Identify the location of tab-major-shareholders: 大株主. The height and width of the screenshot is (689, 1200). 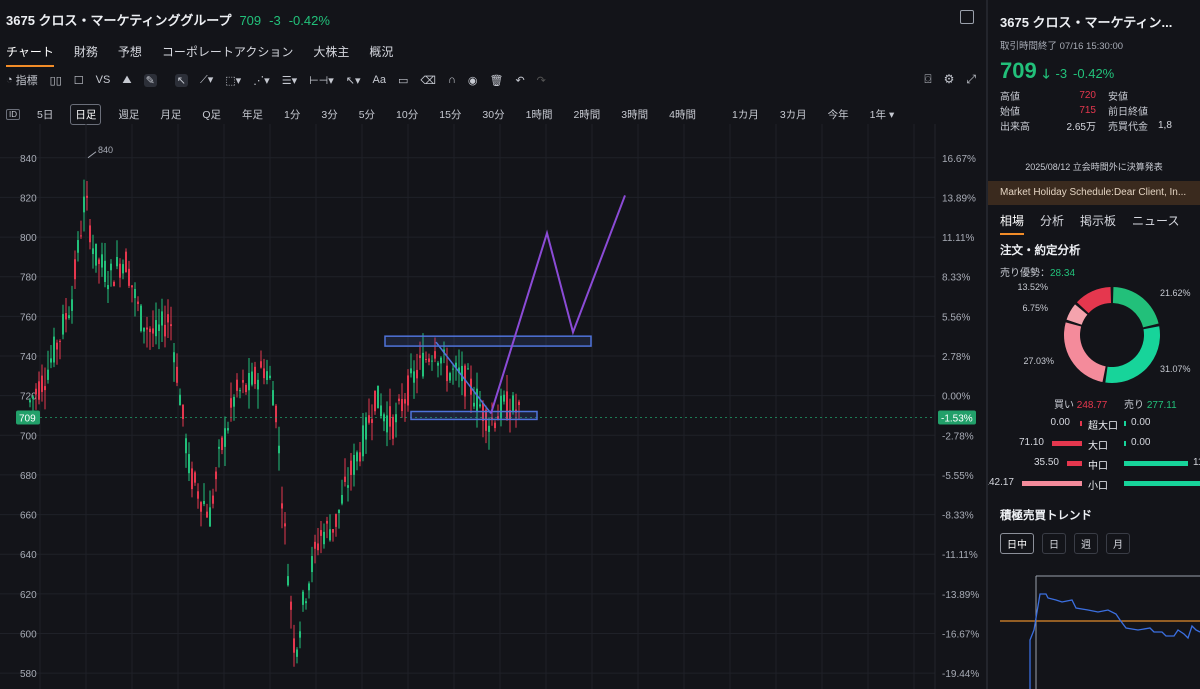
(331, 55).